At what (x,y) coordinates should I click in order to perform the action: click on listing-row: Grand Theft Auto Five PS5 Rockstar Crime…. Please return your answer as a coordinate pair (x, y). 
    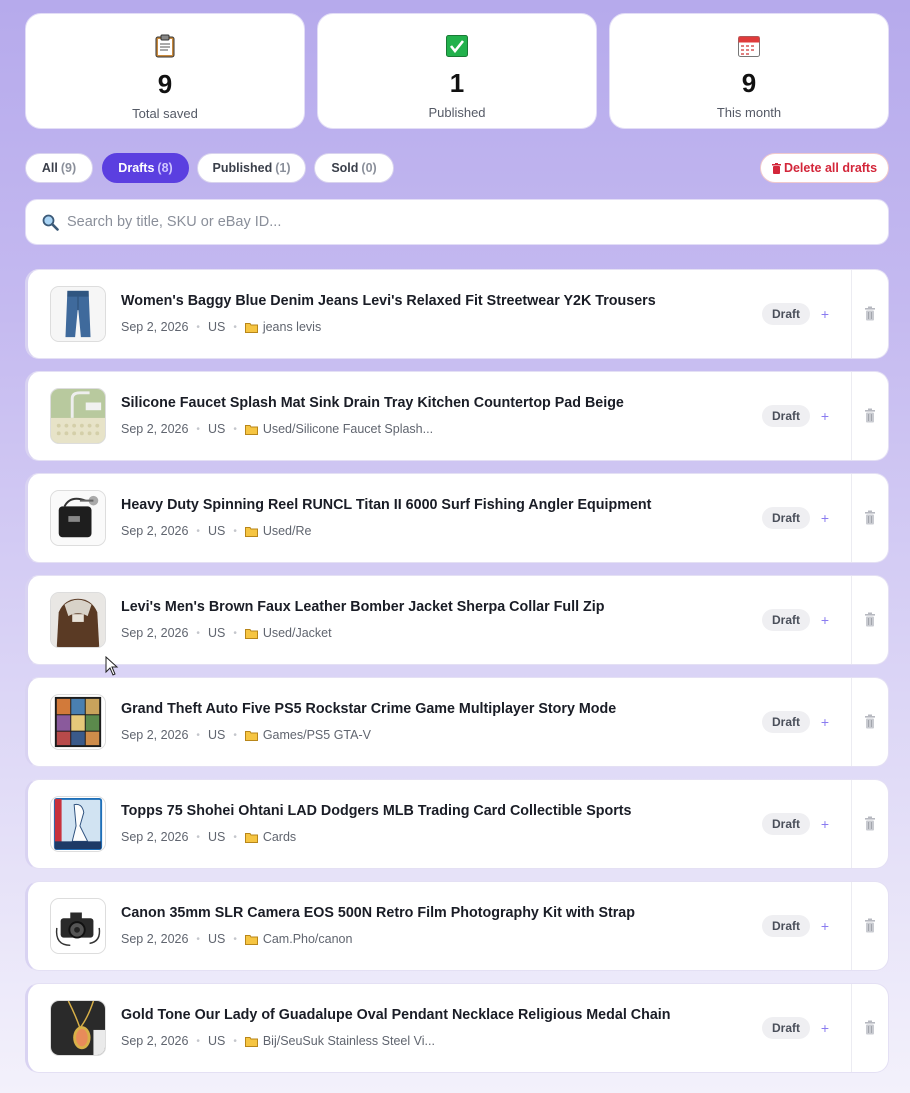
    Looking at the image, I should click on (457, 722).